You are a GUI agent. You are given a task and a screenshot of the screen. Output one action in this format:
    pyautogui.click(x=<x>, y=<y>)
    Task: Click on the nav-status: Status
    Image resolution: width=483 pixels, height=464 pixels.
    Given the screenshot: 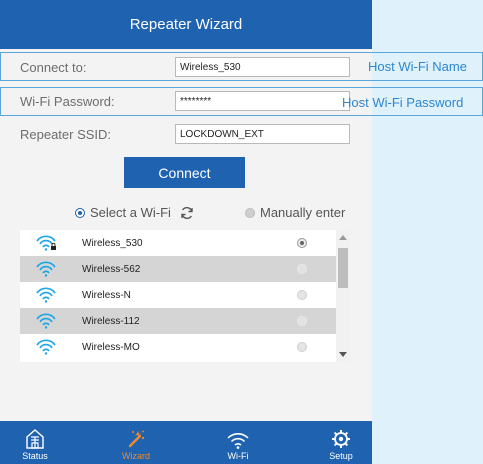 What is the action you would take?
    pyautogui.click(x=35, y=442)
    